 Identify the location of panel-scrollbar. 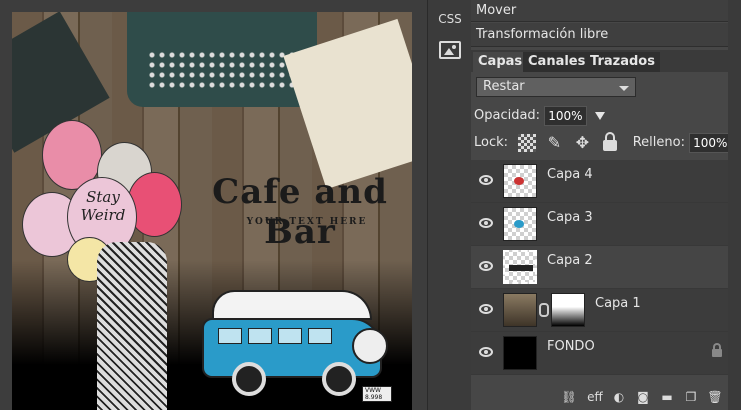
(734, 205).